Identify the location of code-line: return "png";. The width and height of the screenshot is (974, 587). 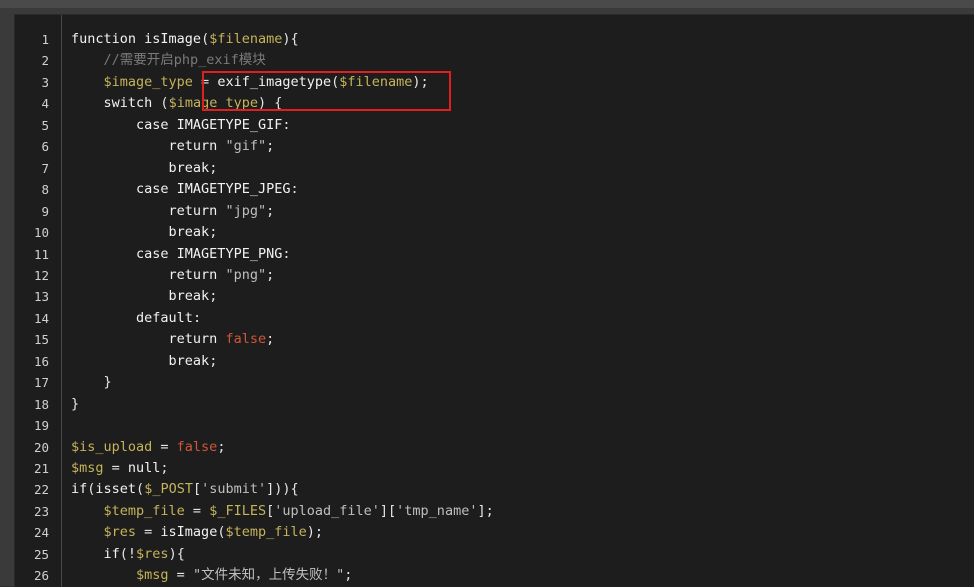
(522, 275).